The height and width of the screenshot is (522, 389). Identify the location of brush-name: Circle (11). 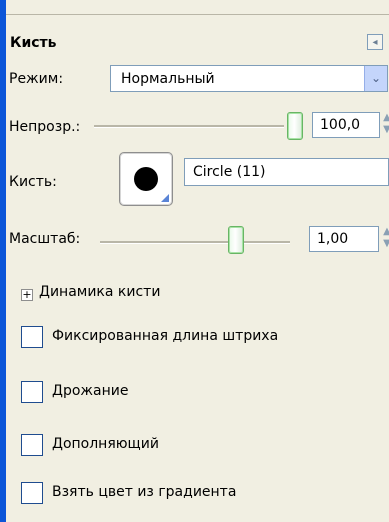
(229, 172).